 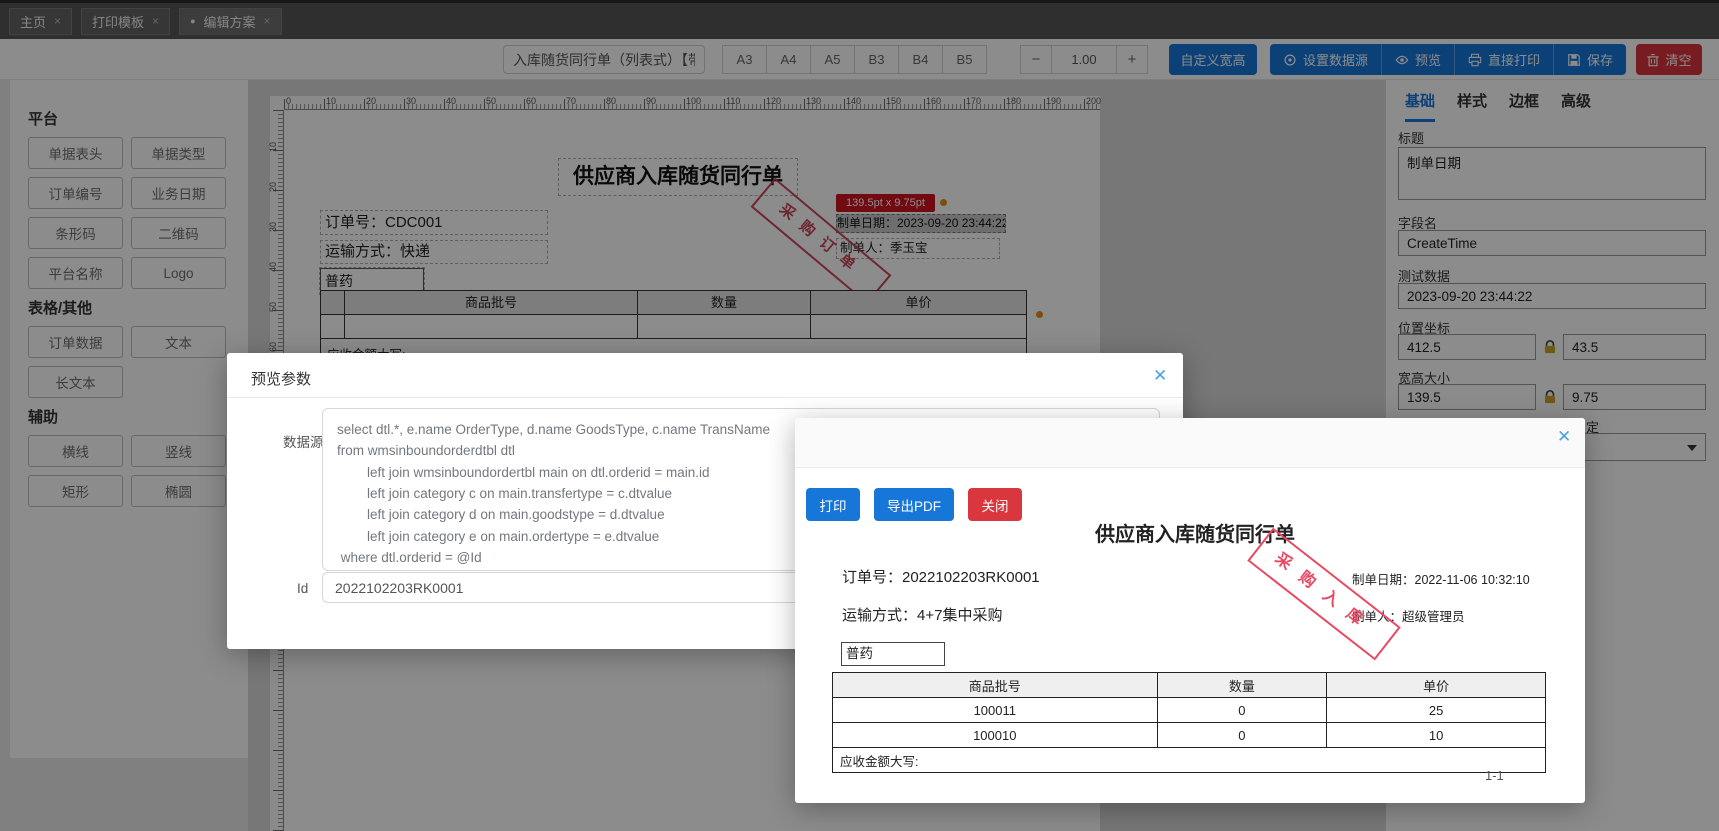 What do you see at coordinates (1436, 735) in the screenshot?
I see `preview-table-cell: 10` at bounding box center [1436, 735].